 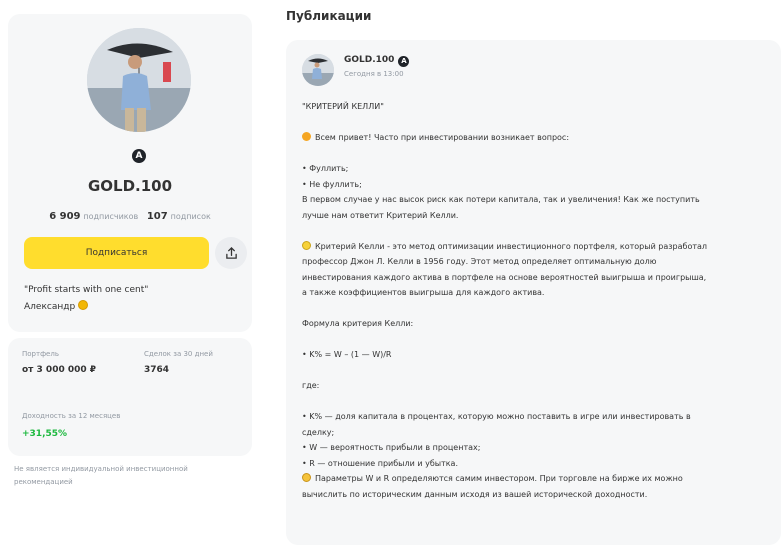 I want to click on deals-label: Сделок за 30 дней, so click(x=178, y=354).